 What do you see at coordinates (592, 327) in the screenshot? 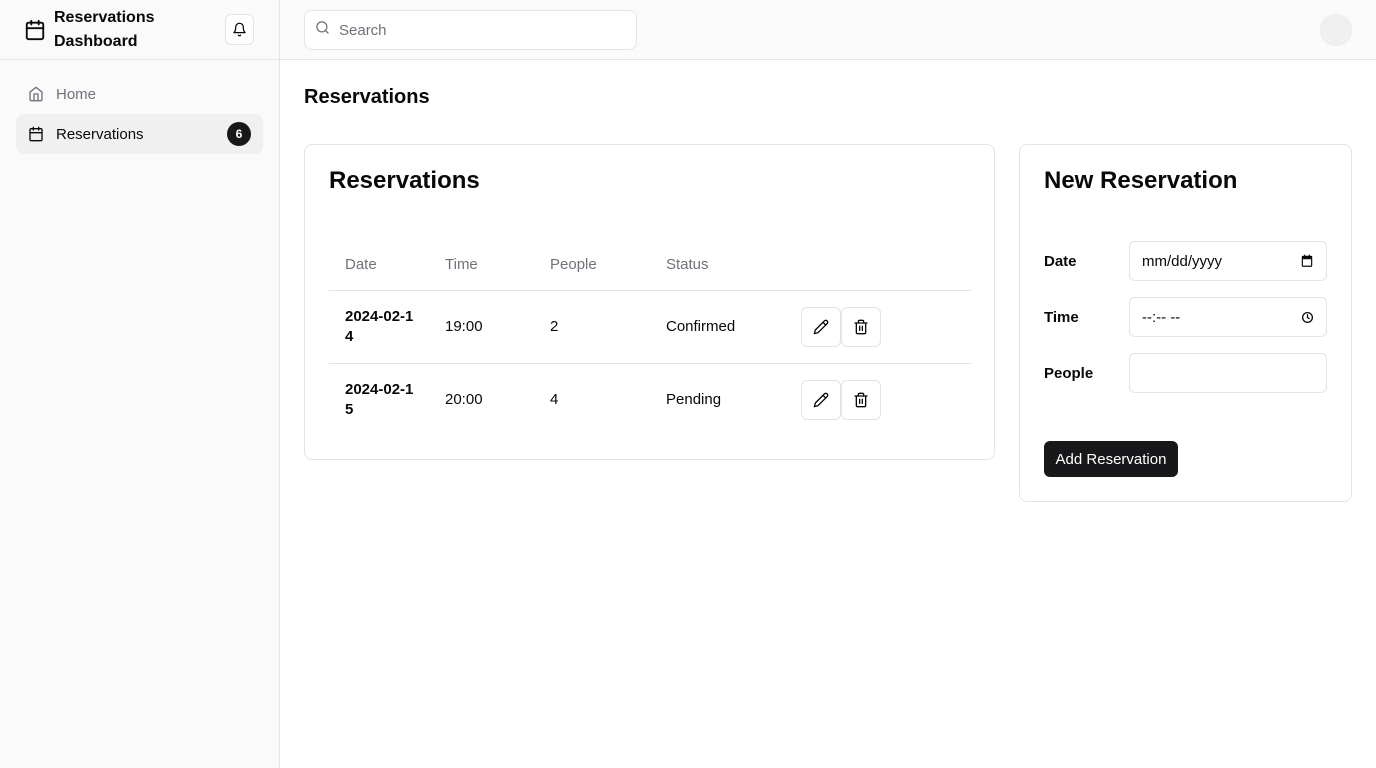
I see `cell-people: 2` at bounding box center [592, 327].